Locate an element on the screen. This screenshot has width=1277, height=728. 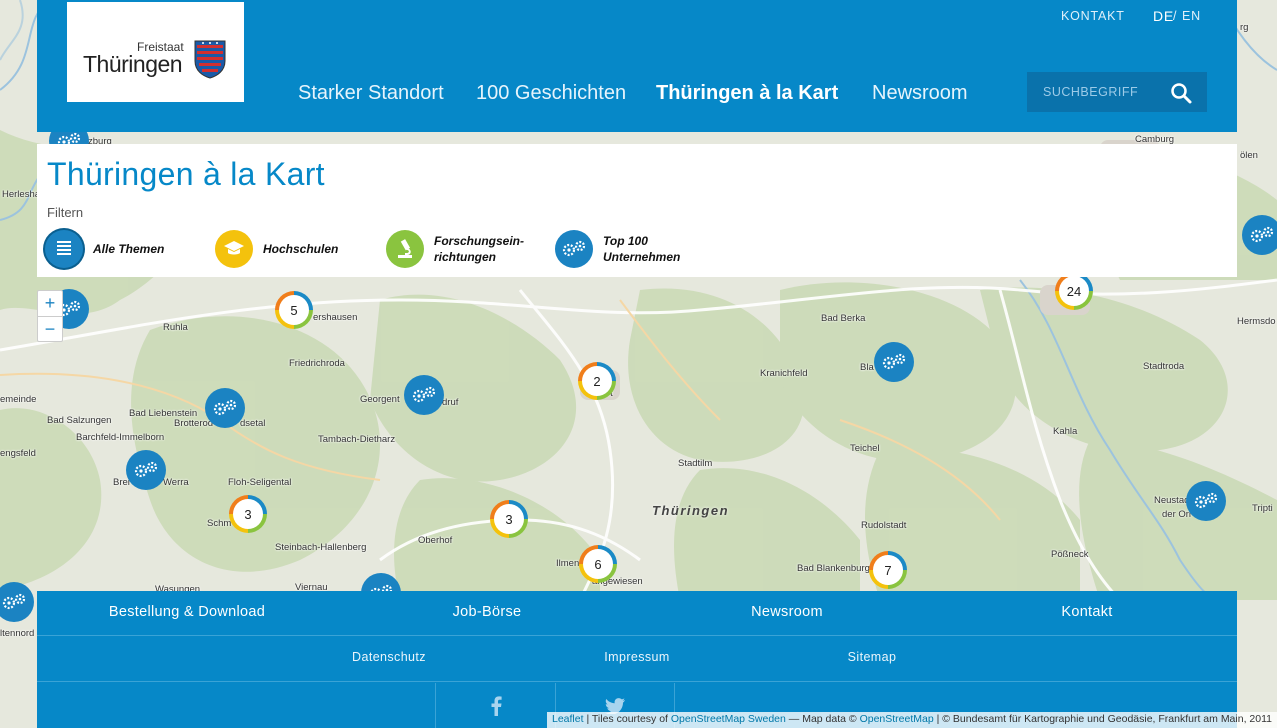
cluster-marker: 24 is located at coordinates (1074, 291).